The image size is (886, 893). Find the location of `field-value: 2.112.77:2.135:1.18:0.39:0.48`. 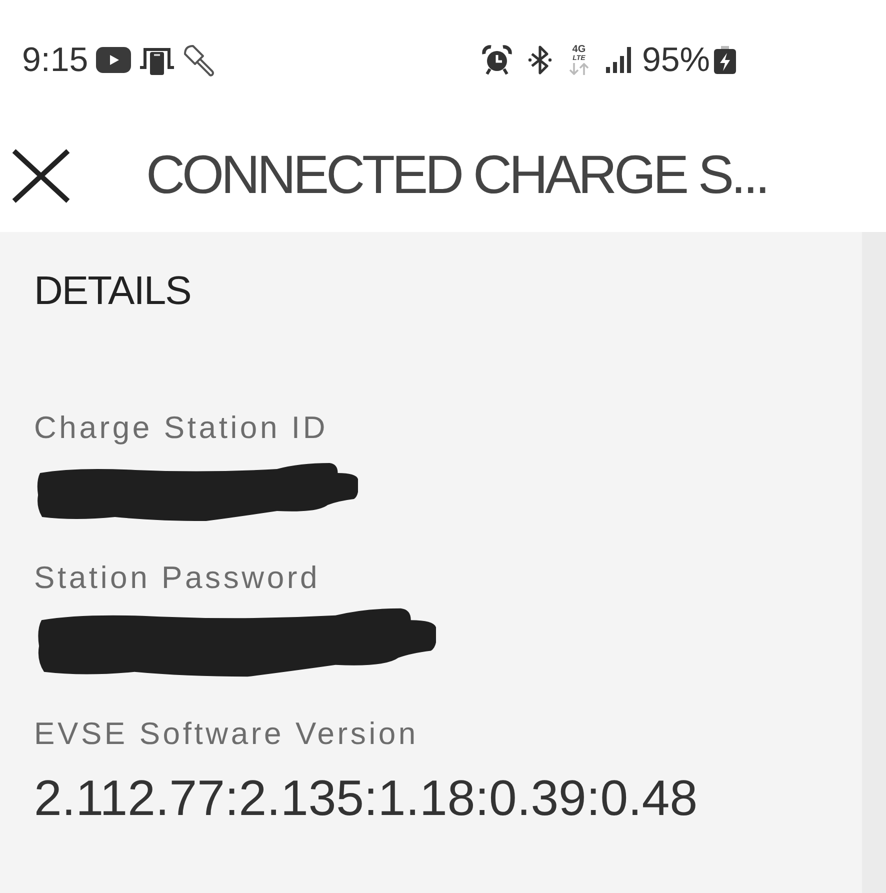

field-value: 2.112.77:2.135:1.18:0.39:0.48 is located at coordinates (366, 798).